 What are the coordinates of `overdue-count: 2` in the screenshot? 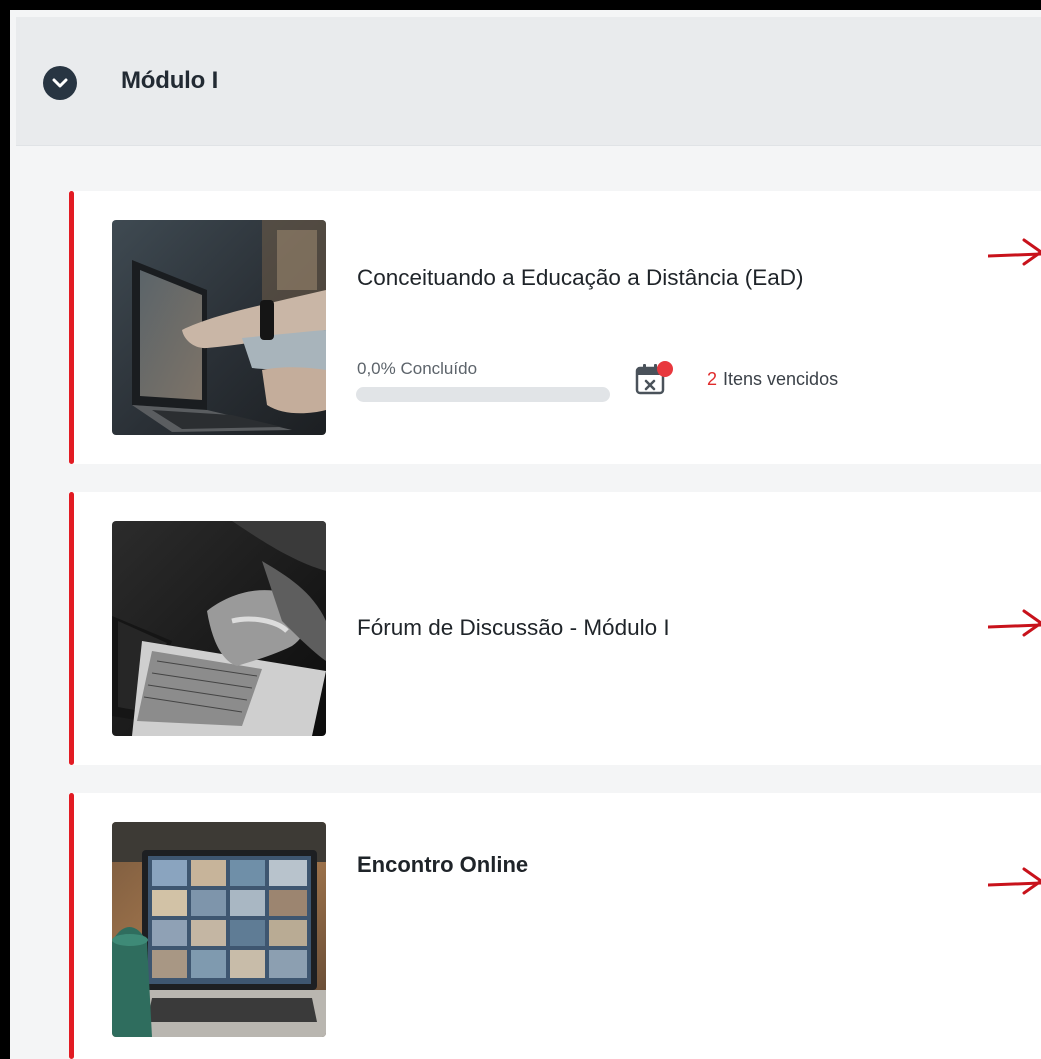 It's located at (712, 379).